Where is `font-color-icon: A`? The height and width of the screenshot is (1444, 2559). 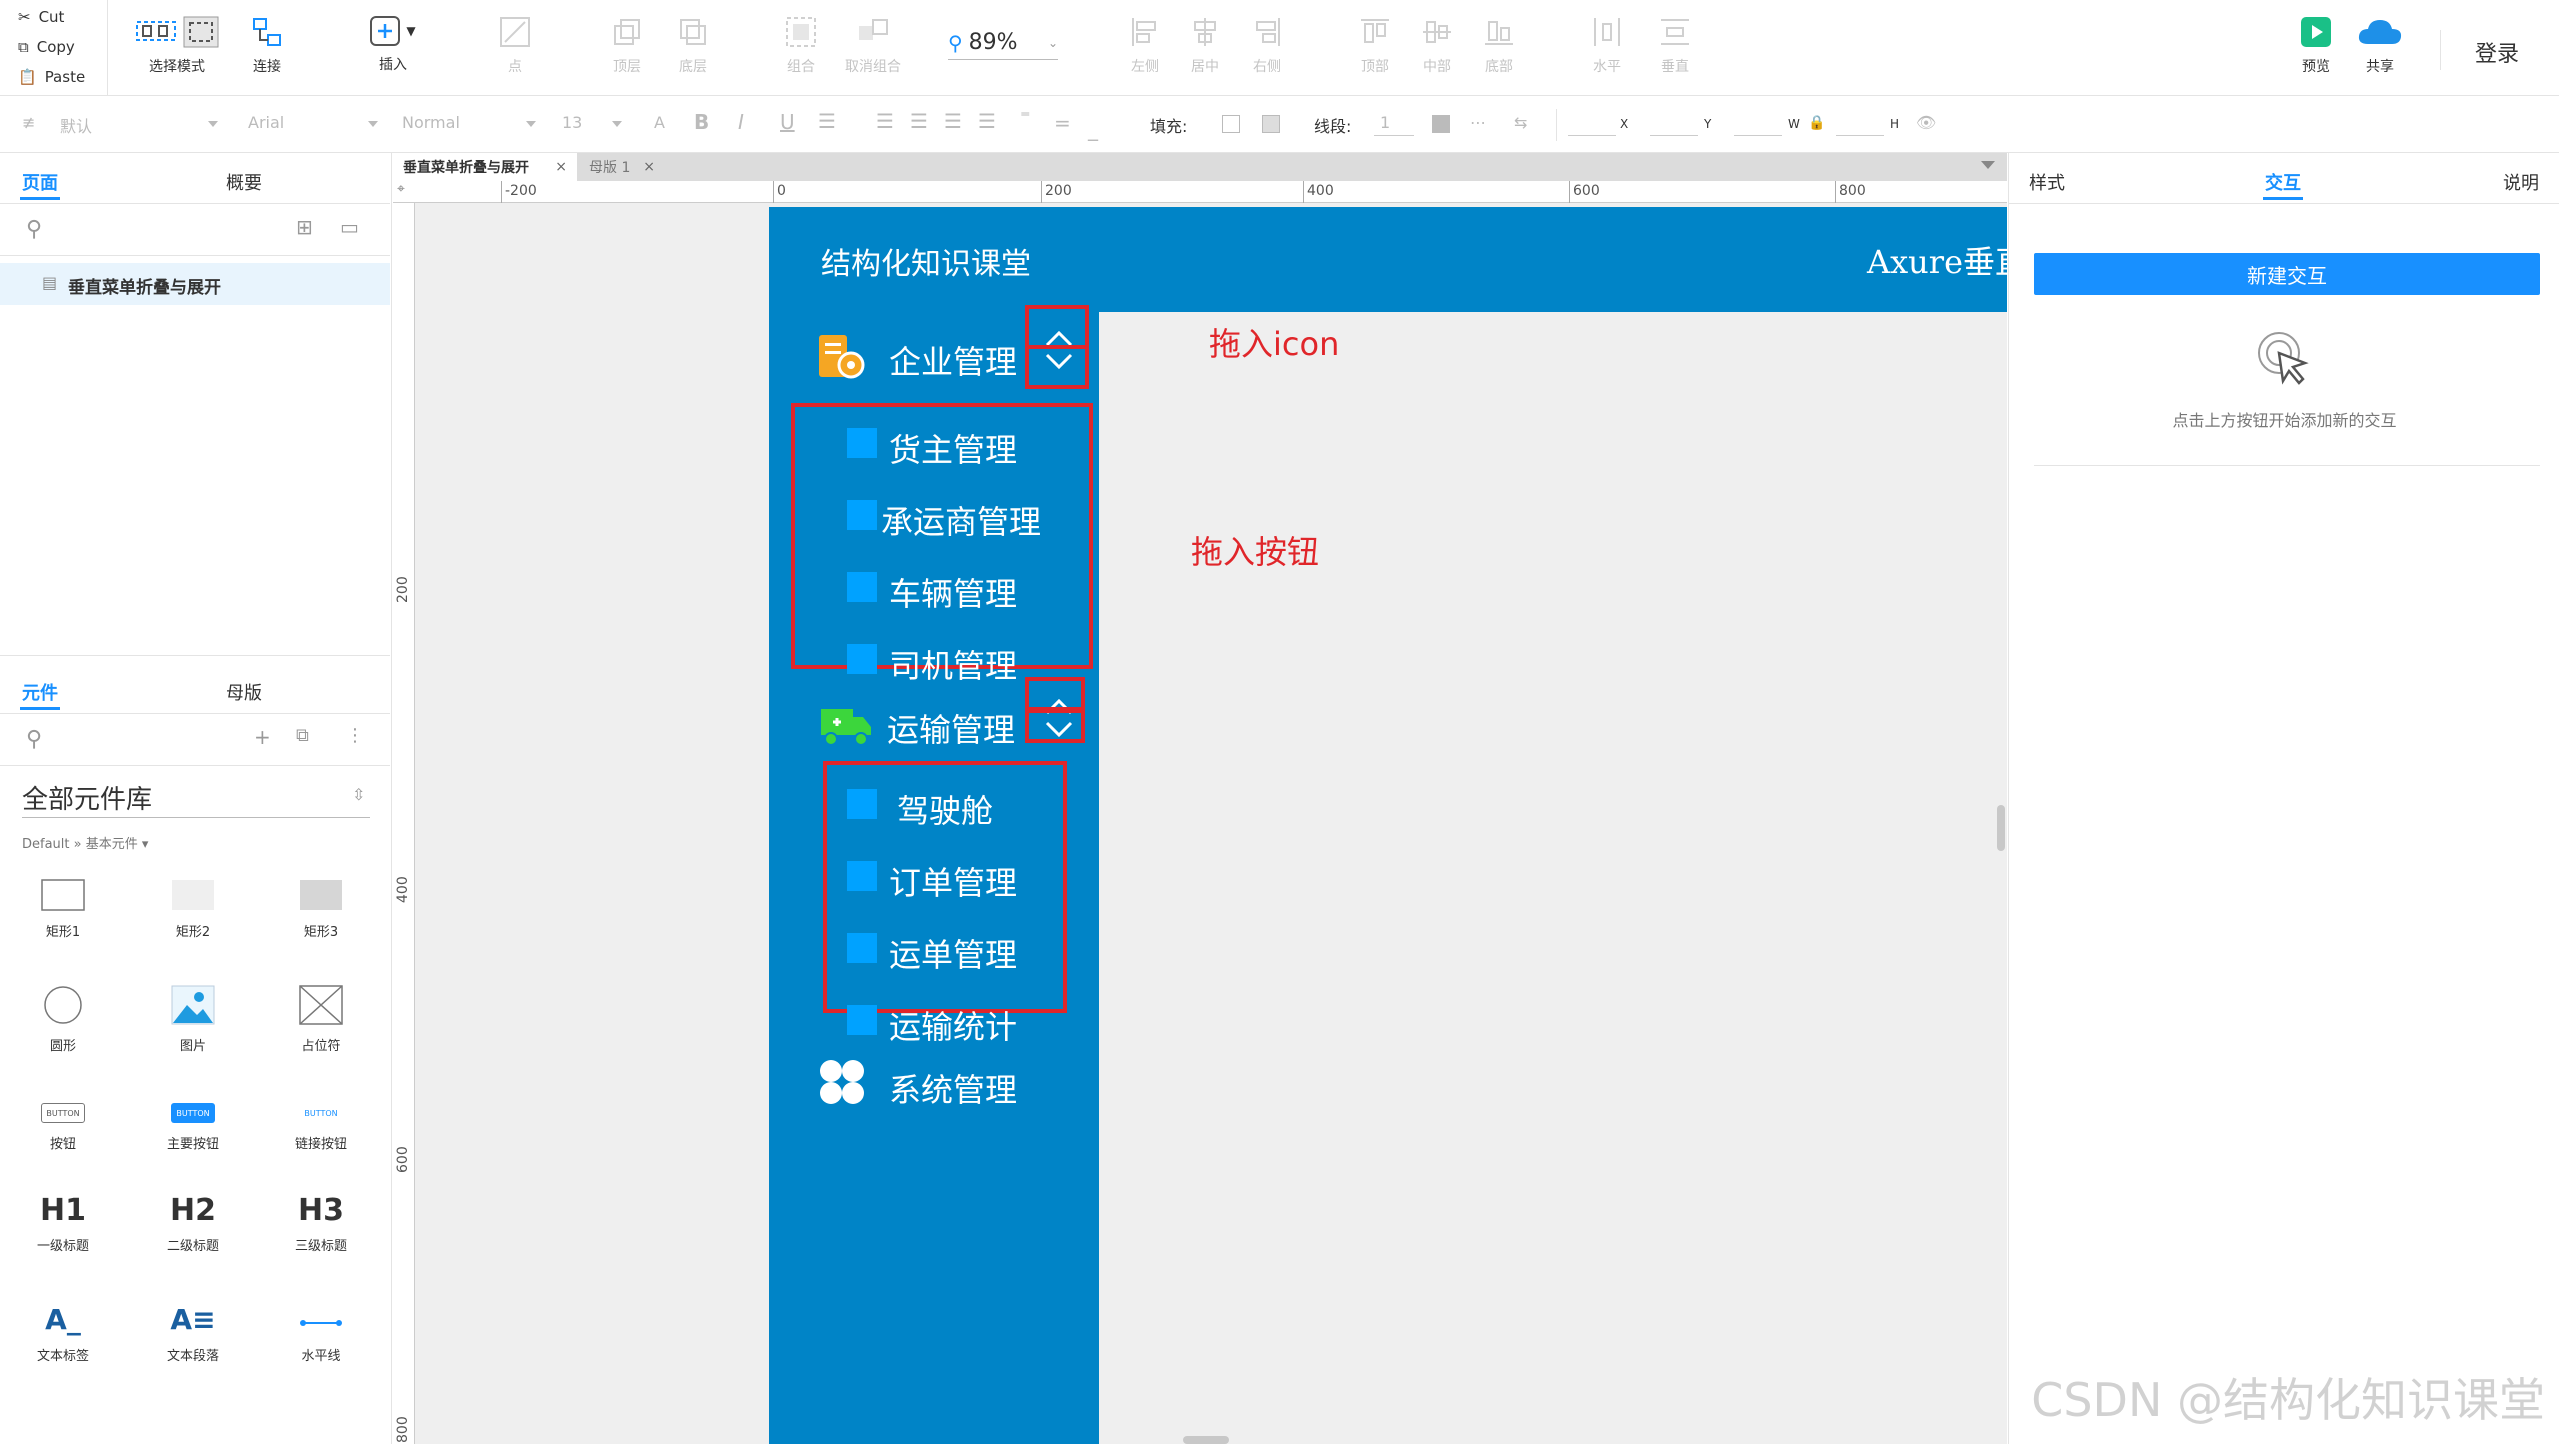
font-color-icon: A is located at coordinates (659, 122).